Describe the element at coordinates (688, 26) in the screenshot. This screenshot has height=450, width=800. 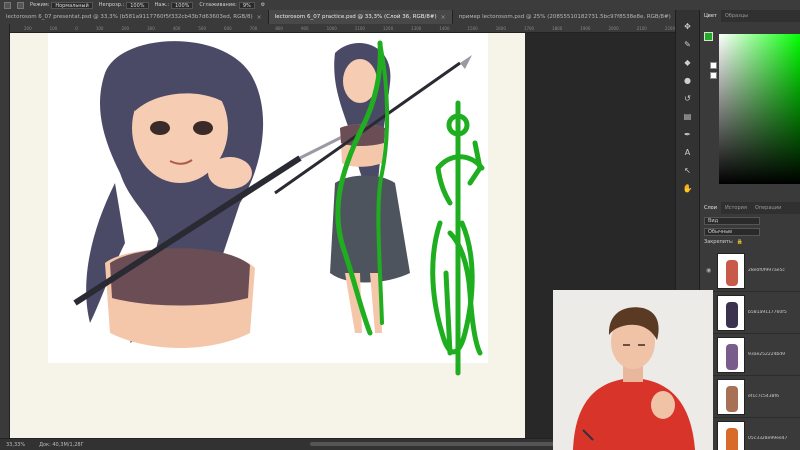
I see `move-icon: ✥` at that location.